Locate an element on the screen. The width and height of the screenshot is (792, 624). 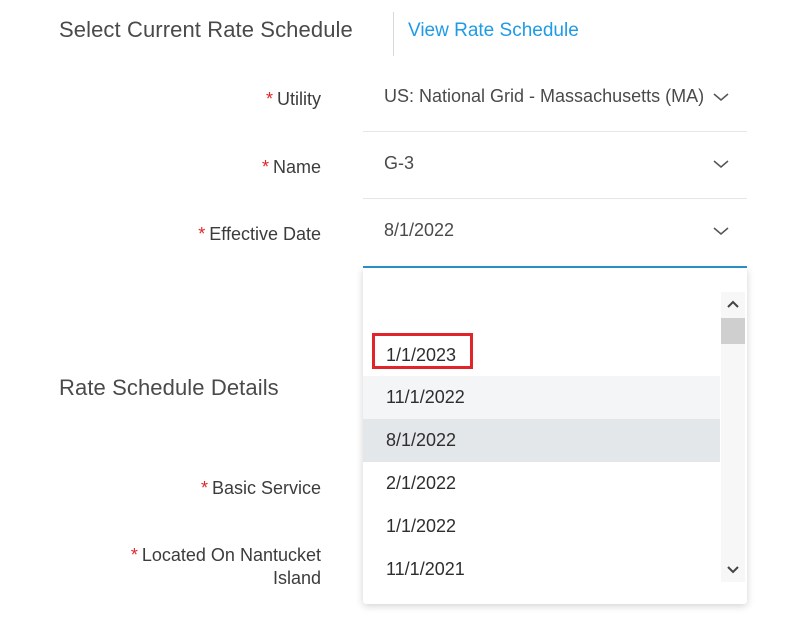
dropdown-option: 11/1/2022 is located at coordinates (541, 397).